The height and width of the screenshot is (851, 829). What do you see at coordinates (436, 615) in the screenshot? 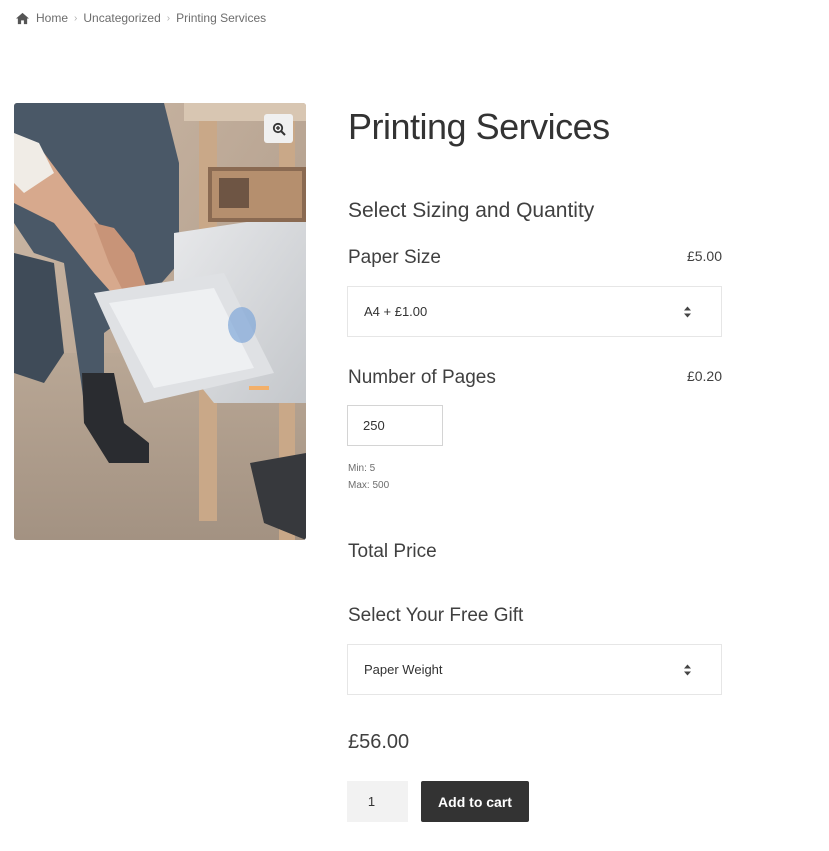
I see `free-gift-label: Select Your Free Gift` at bounding box center [436, 615].